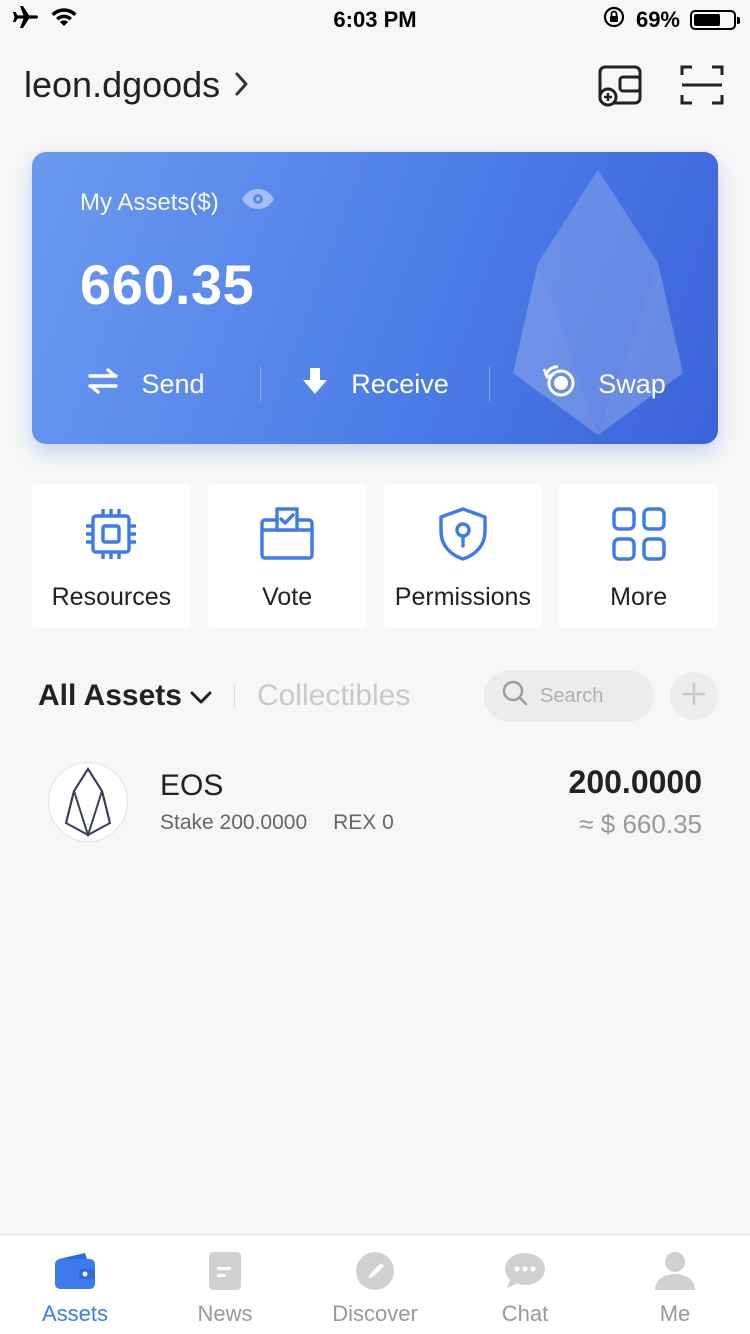 This screenshot has height=1334, width=750. I want to click on account-selector: leon.dgoods, so click(137, 85).